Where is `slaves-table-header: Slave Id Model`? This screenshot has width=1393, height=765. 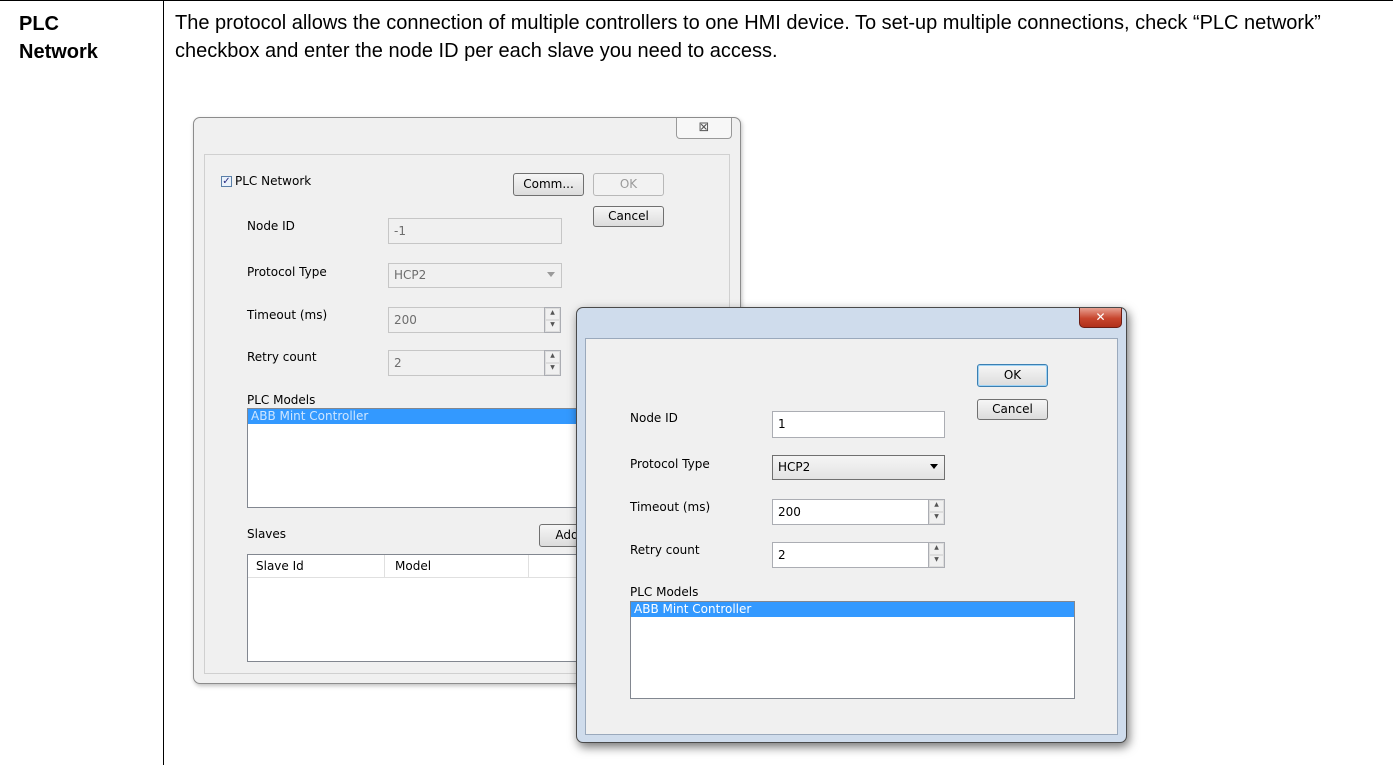
slaves-table-header: Slave Id Model is located at coordinates (417, 566).